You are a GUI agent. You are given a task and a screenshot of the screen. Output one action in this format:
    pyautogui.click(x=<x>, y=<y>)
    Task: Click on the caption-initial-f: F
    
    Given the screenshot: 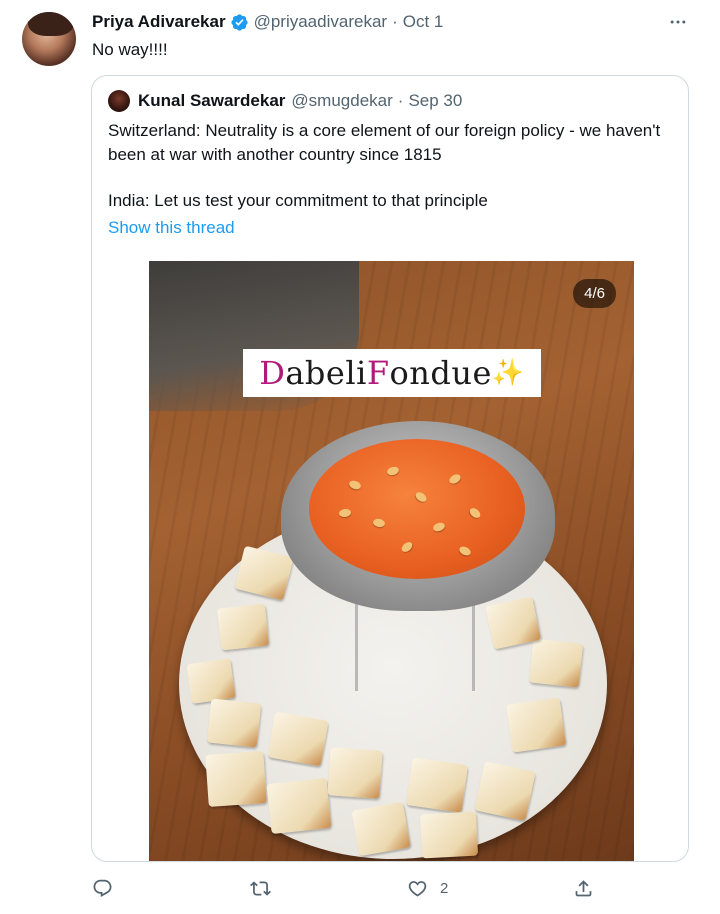 What is the action you would take?
    pyautogui.click(x=378, y=373)
    